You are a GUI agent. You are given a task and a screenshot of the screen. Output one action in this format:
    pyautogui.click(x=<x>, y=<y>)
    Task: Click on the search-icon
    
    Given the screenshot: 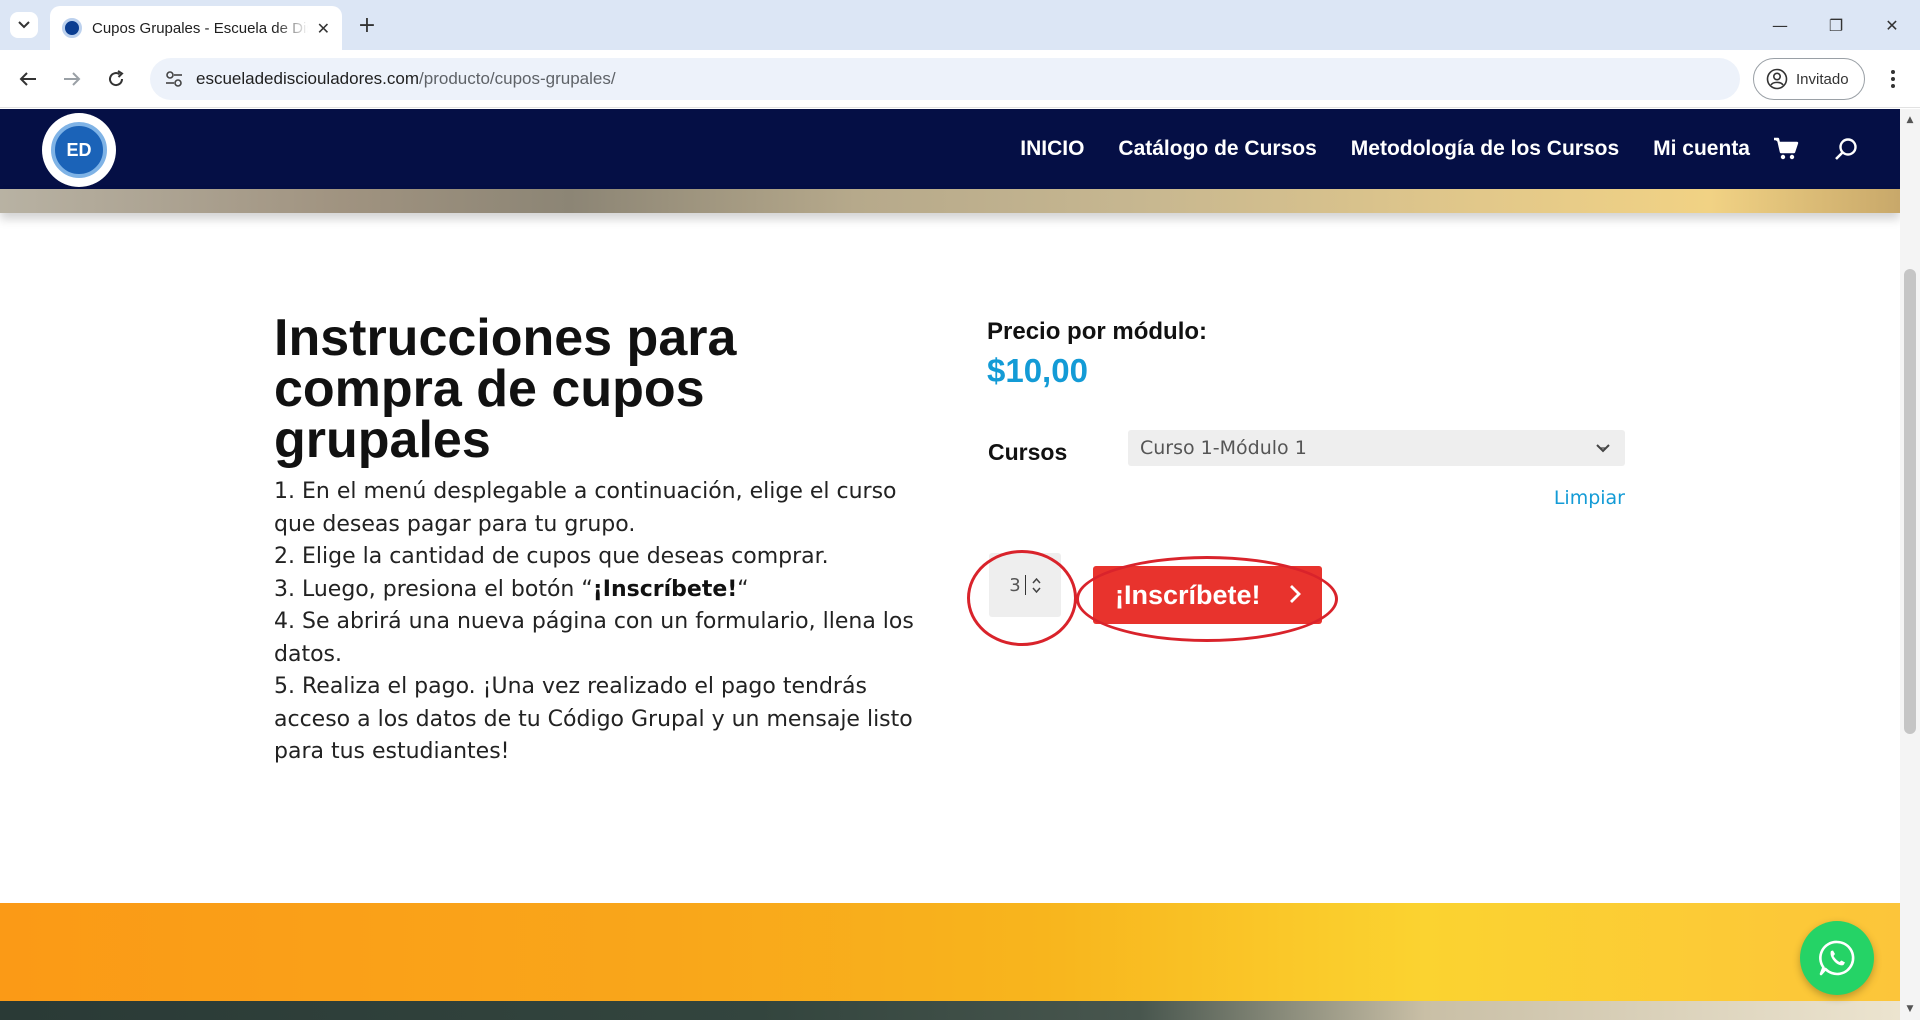 What is the action you would take?
    pyautogui.click(x=1846, y=149)
    